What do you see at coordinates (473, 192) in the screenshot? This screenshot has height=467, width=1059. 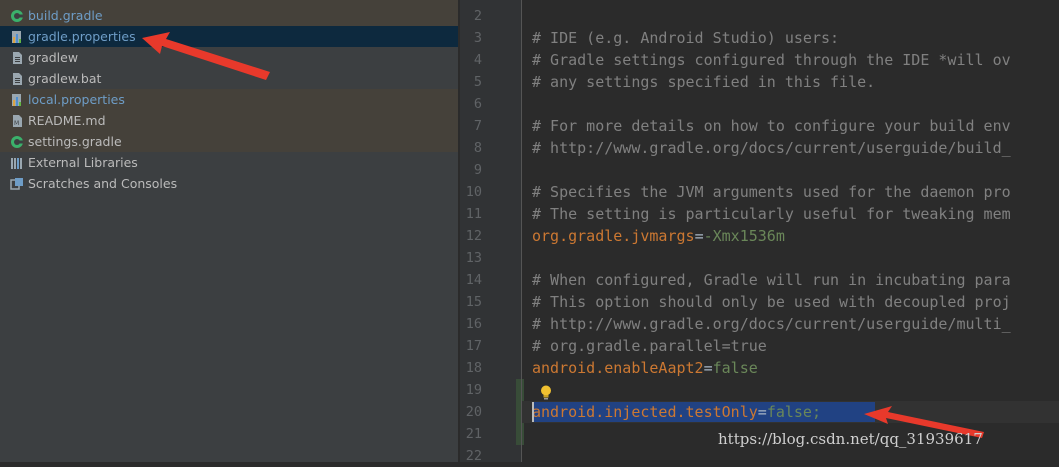 I see `line-number: 10` at bounding box center [473, 192].